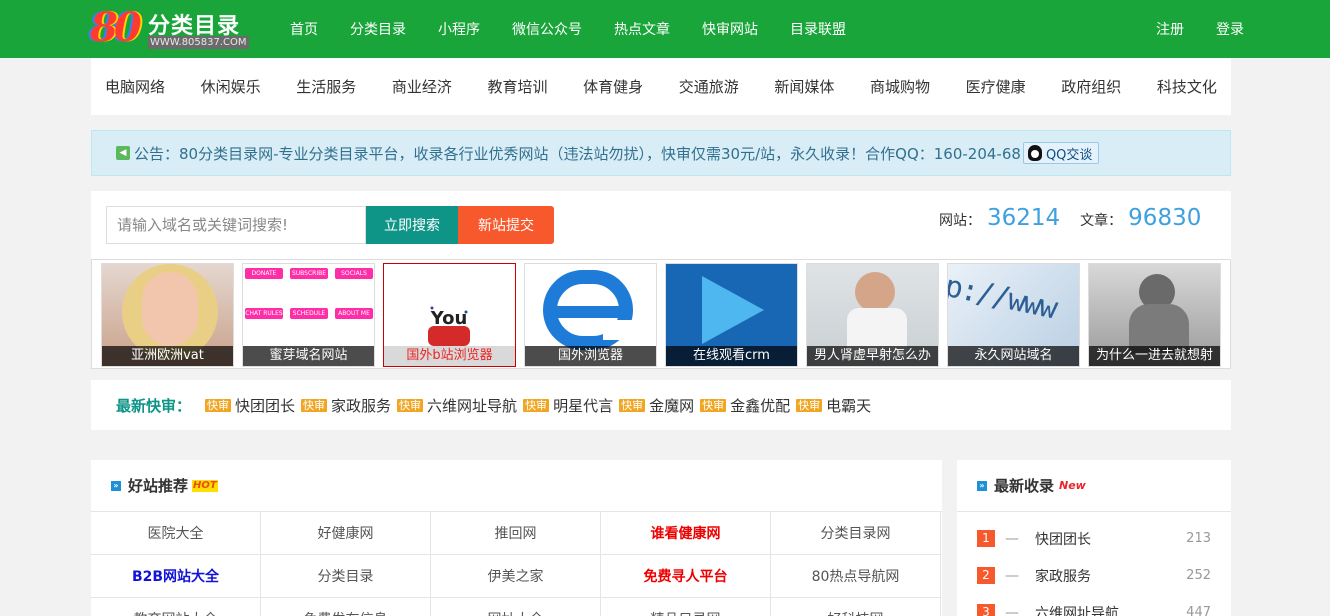  I want to click on url-text-image: p://www, so click(1003, 297).